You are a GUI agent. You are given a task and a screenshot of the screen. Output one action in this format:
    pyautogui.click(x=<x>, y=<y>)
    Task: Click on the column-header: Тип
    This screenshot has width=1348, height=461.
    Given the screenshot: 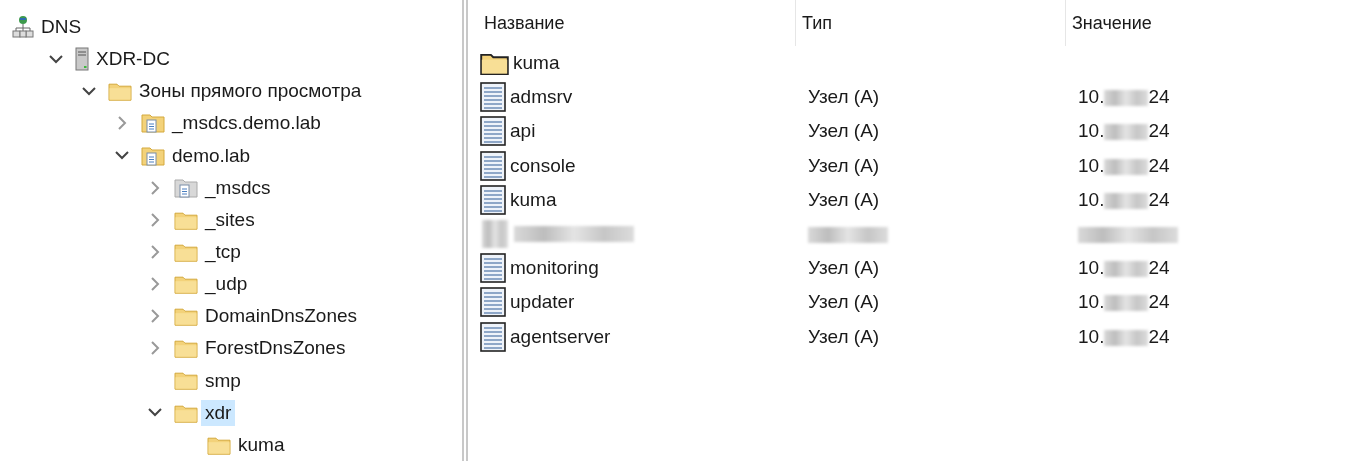 What is the action you would take?
    pyautogui.click(x=931, y=23)
    